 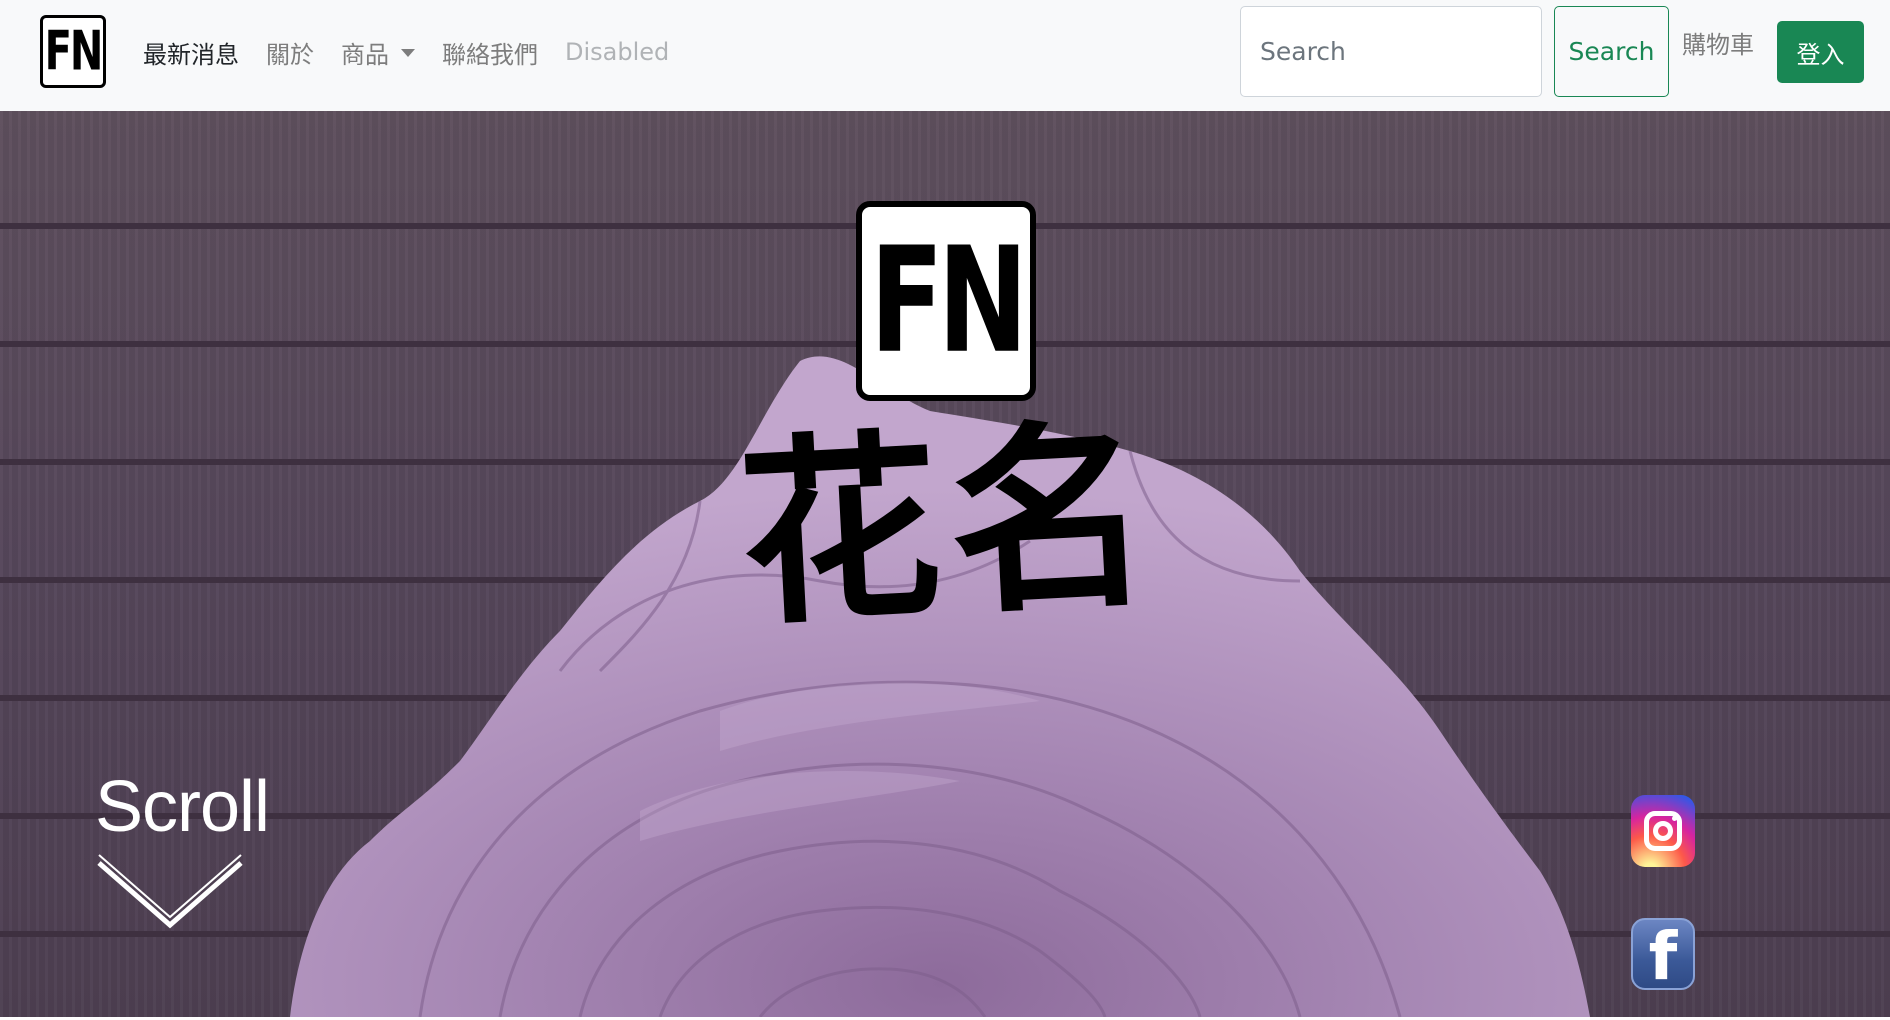 I want to click on instagram-icon, so click(x=1663, y=831).